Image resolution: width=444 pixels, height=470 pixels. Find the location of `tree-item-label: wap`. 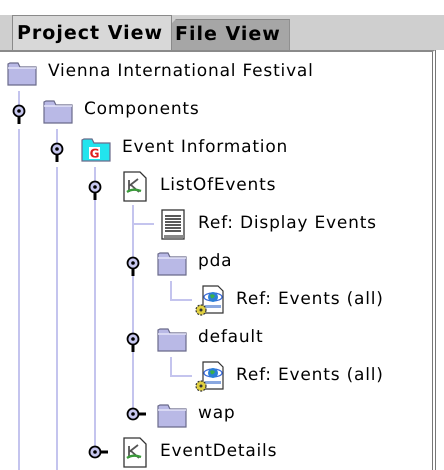

tree-item-label: wap is located at coordinates (217, 414).